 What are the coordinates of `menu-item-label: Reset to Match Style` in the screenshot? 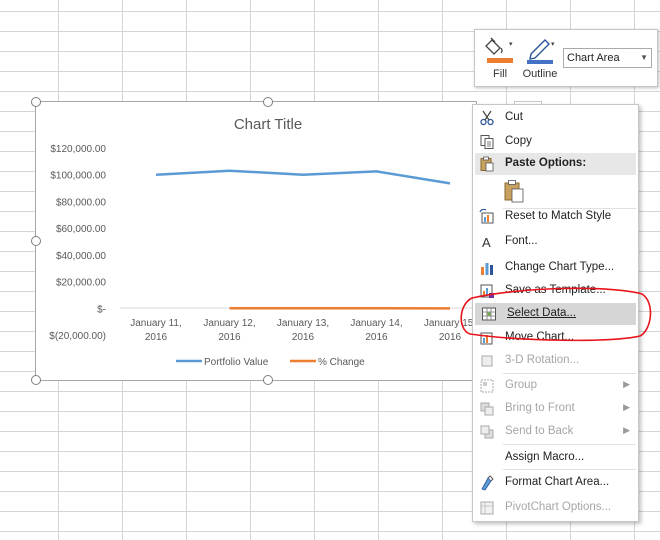 It's located at (558, 216).